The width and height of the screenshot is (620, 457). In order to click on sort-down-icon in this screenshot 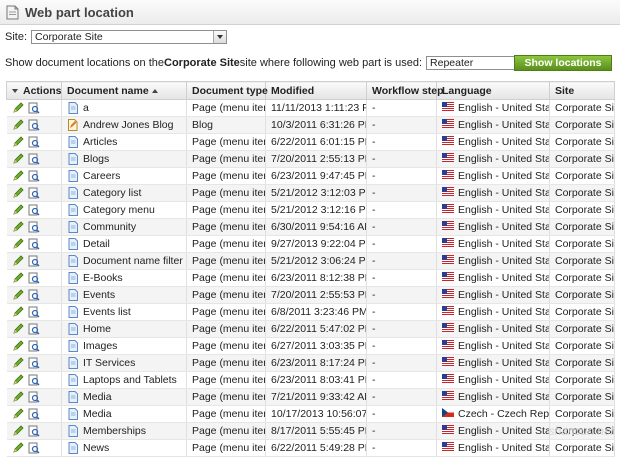, I will do `click(15, 90)`.